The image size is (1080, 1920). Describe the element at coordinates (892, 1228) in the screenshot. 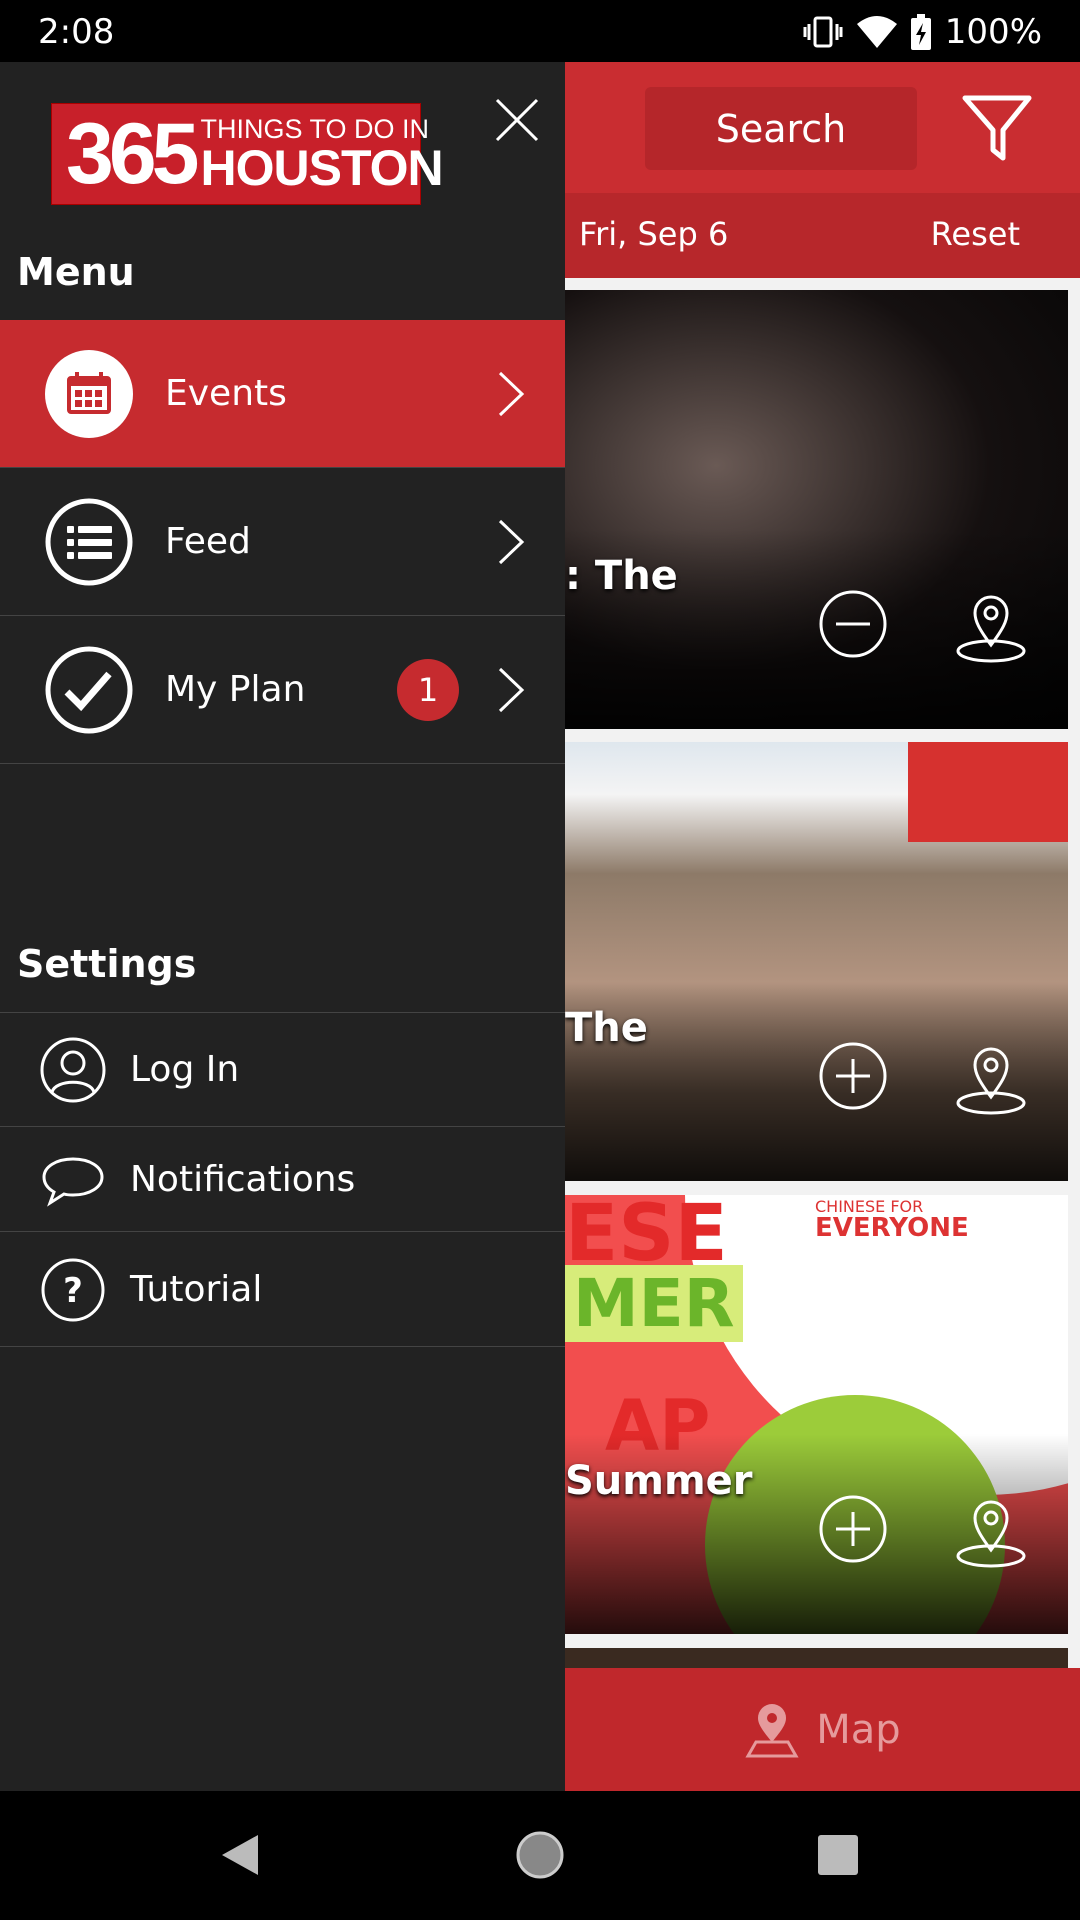

I see `image-text: EVERYONE` at that location.